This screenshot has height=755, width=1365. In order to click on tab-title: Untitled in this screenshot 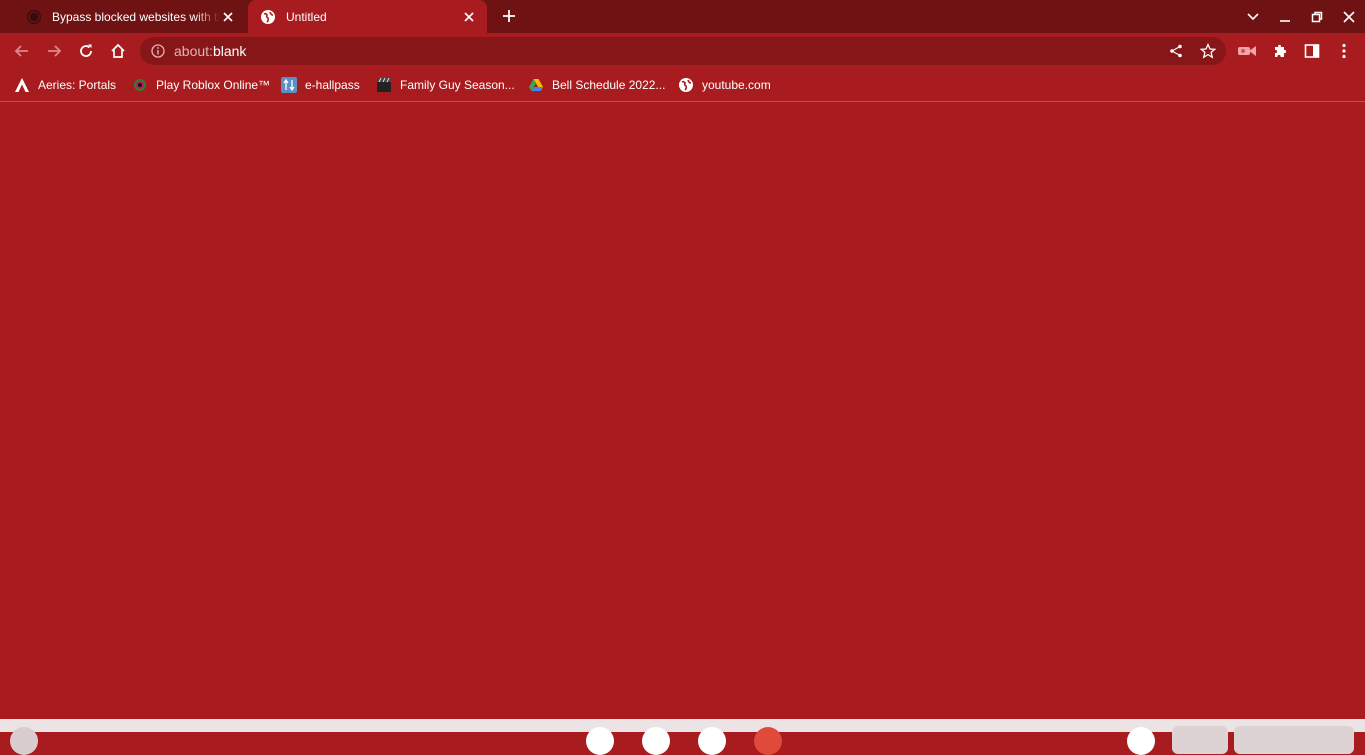, I will do `click(306, 16)`.